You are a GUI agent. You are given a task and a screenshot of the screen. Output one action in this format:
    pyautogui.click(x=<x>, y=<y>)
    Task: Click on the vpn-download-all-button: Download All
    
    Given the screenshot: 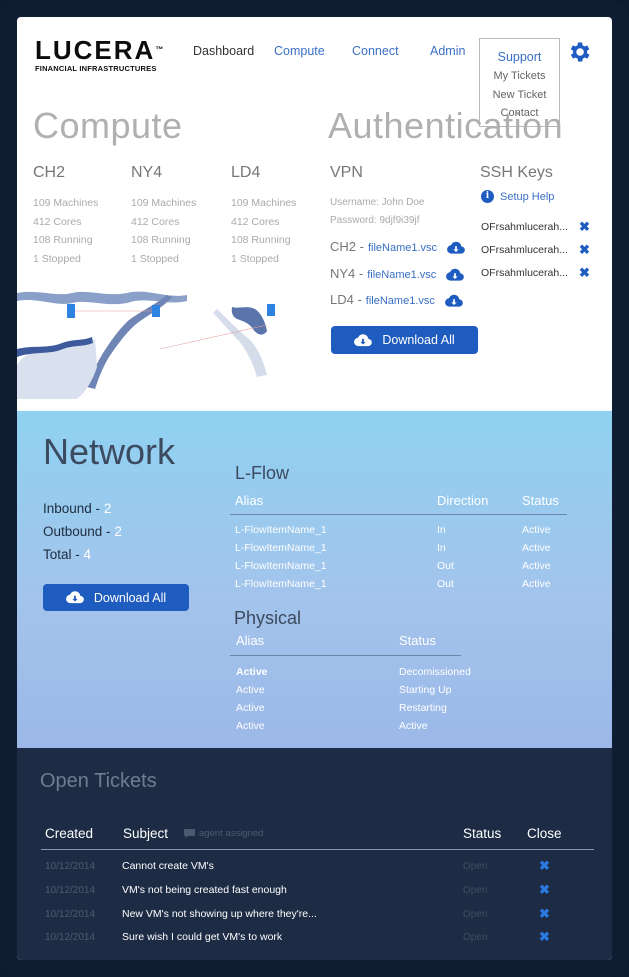 What is the action you would take?
    pyautogui.click(x=404, y=340)
    